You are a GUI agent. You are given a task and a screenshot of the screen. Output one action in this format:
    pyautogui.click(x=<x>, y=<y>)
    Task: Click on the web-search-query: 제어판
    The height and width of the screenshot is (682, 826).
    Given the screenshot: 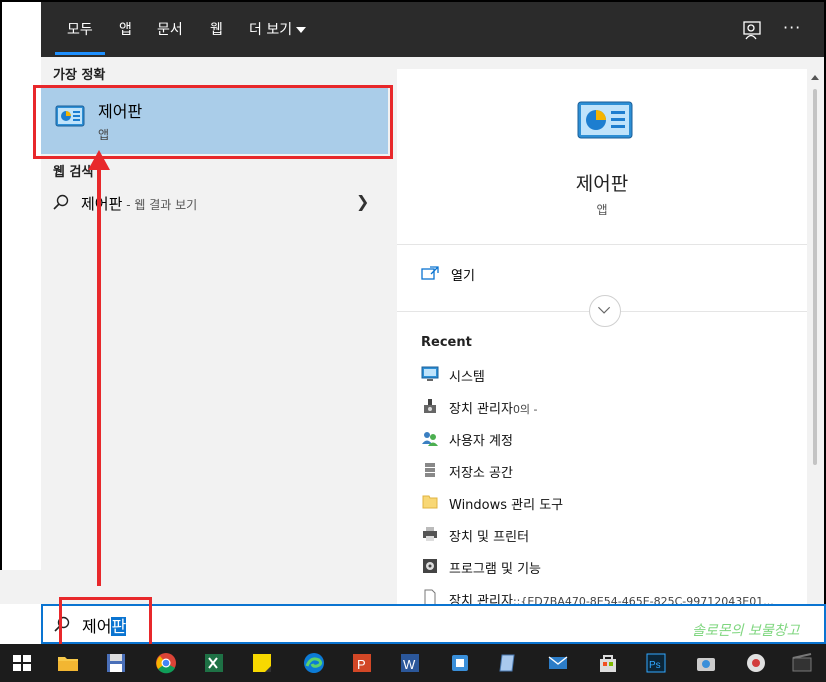 What is the action you would take?
    pyautogui.click(x=102, y=204)
    